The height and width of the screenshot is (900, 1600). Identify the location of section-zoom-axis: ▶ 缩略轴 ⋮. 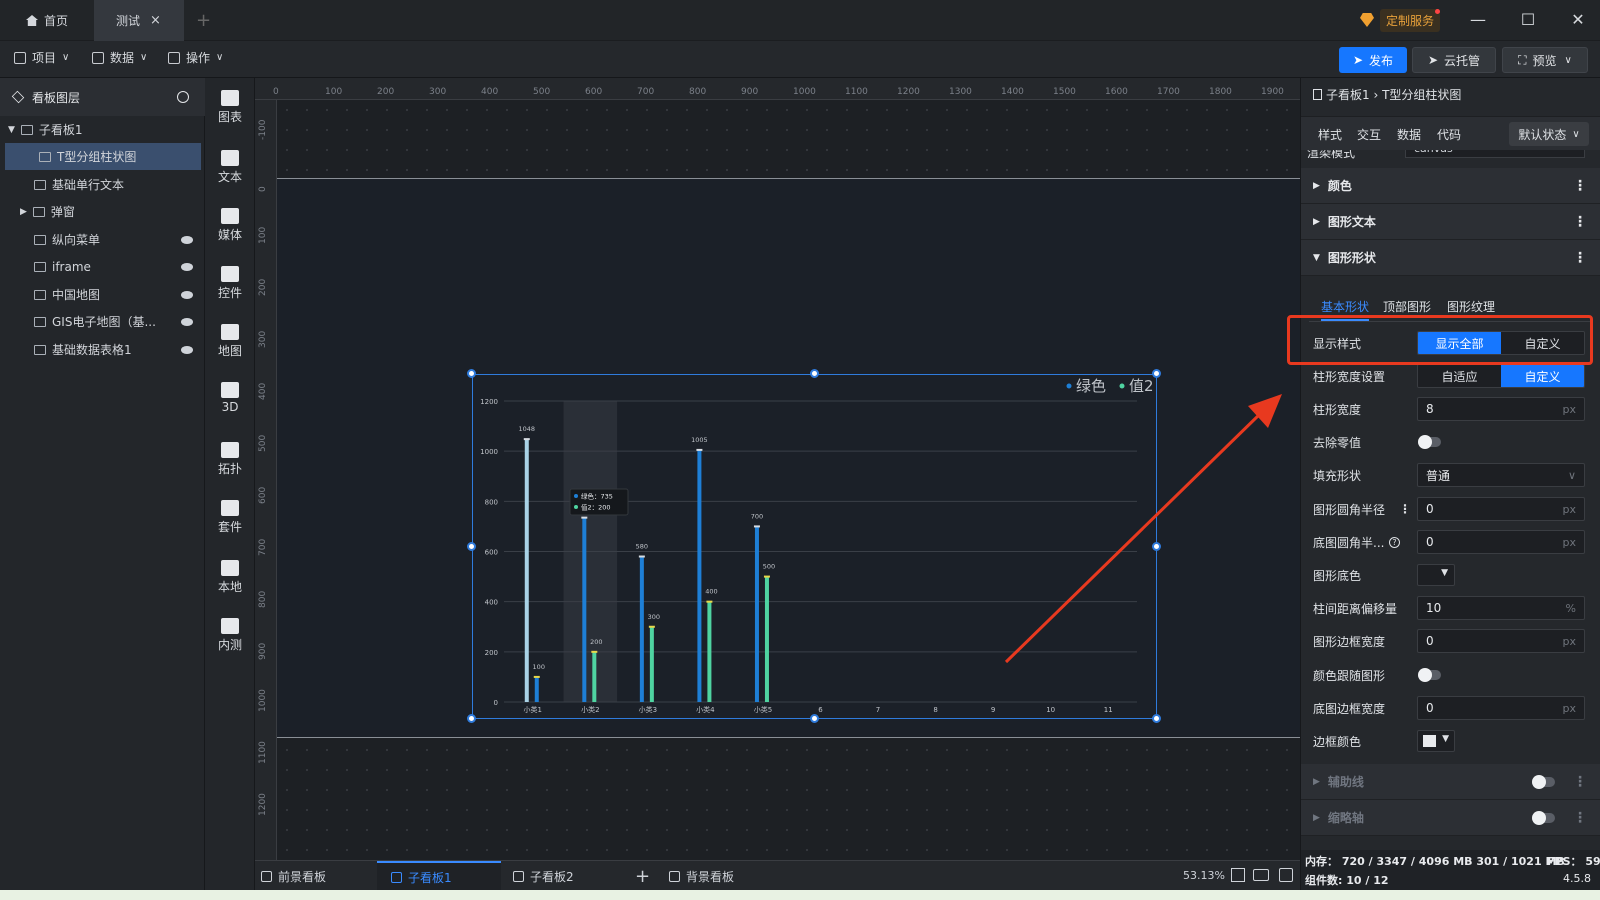
(1450, 818).